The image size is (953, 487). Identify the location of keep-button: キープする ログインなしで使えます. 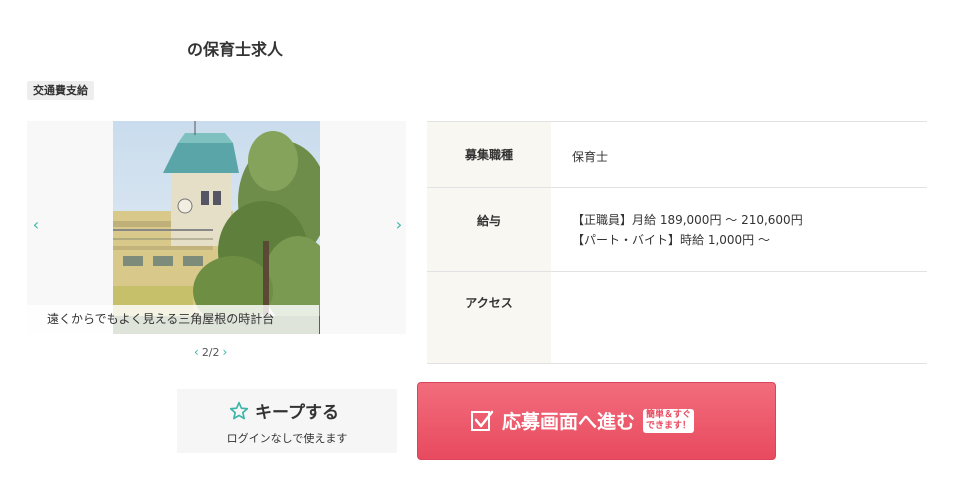
(287, 421).